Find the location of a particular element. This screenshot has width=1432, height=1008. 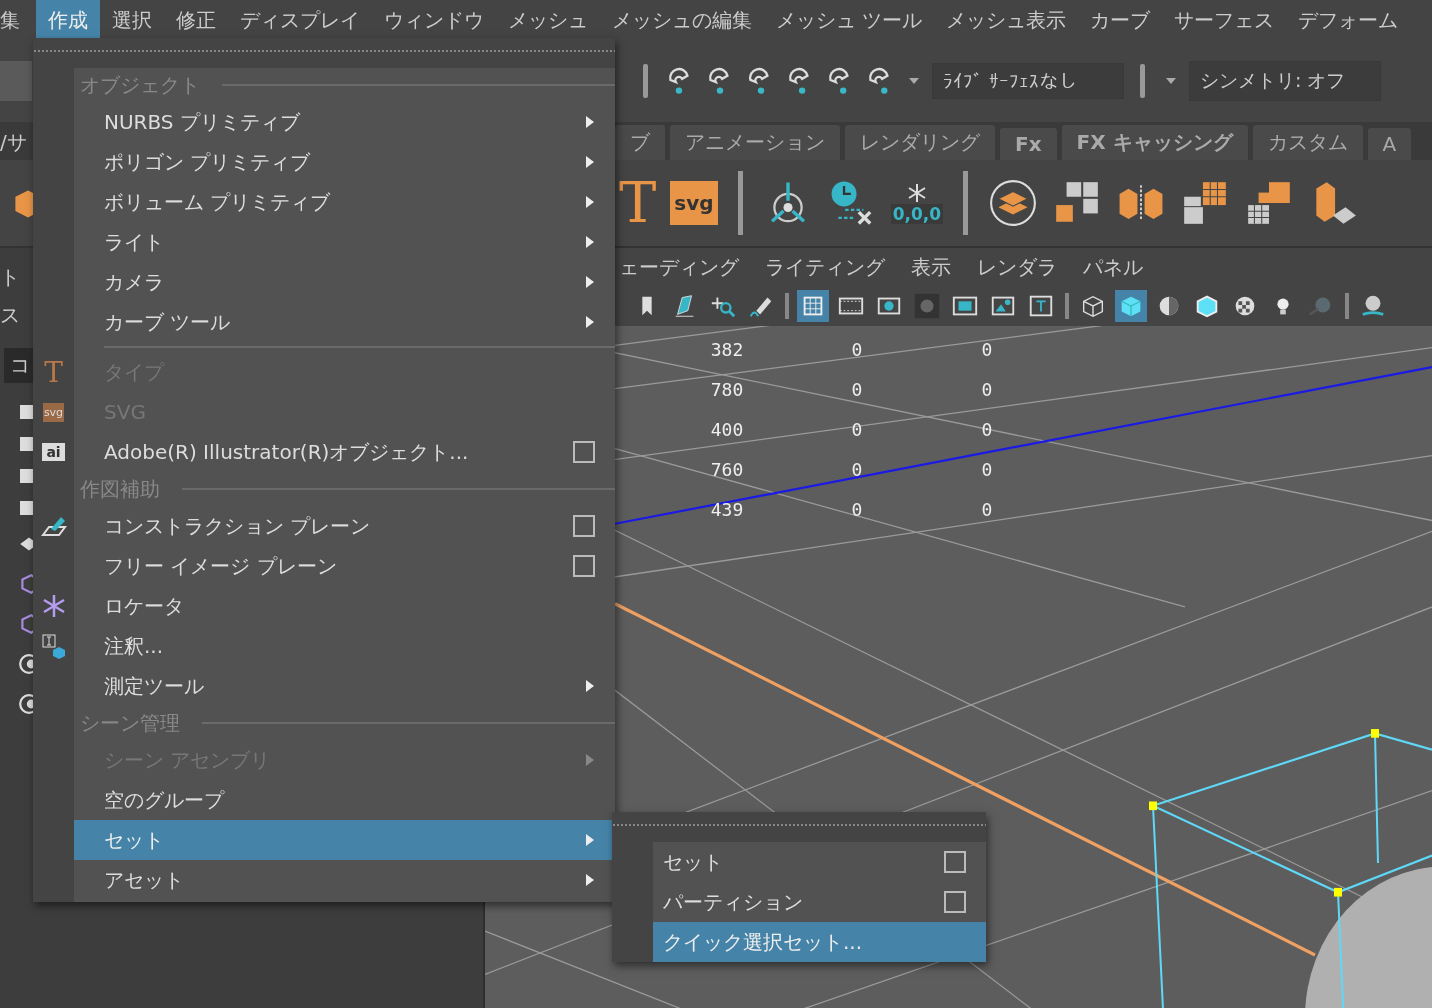

shaded-icon is located at coordinates (1131, 306).